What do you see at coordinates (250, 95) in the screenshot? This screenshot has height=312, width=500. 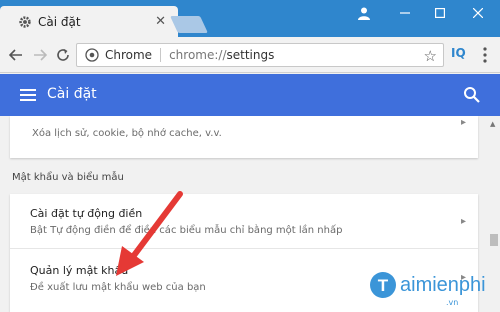 I see `settings-header: Cài đặt` at bounding box center [250, 95].